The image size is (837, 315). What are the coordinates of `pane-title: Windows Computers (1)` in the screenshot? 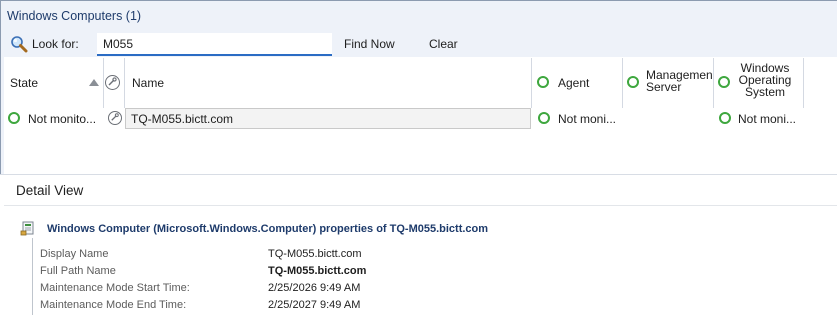 It's located at (74, 16).